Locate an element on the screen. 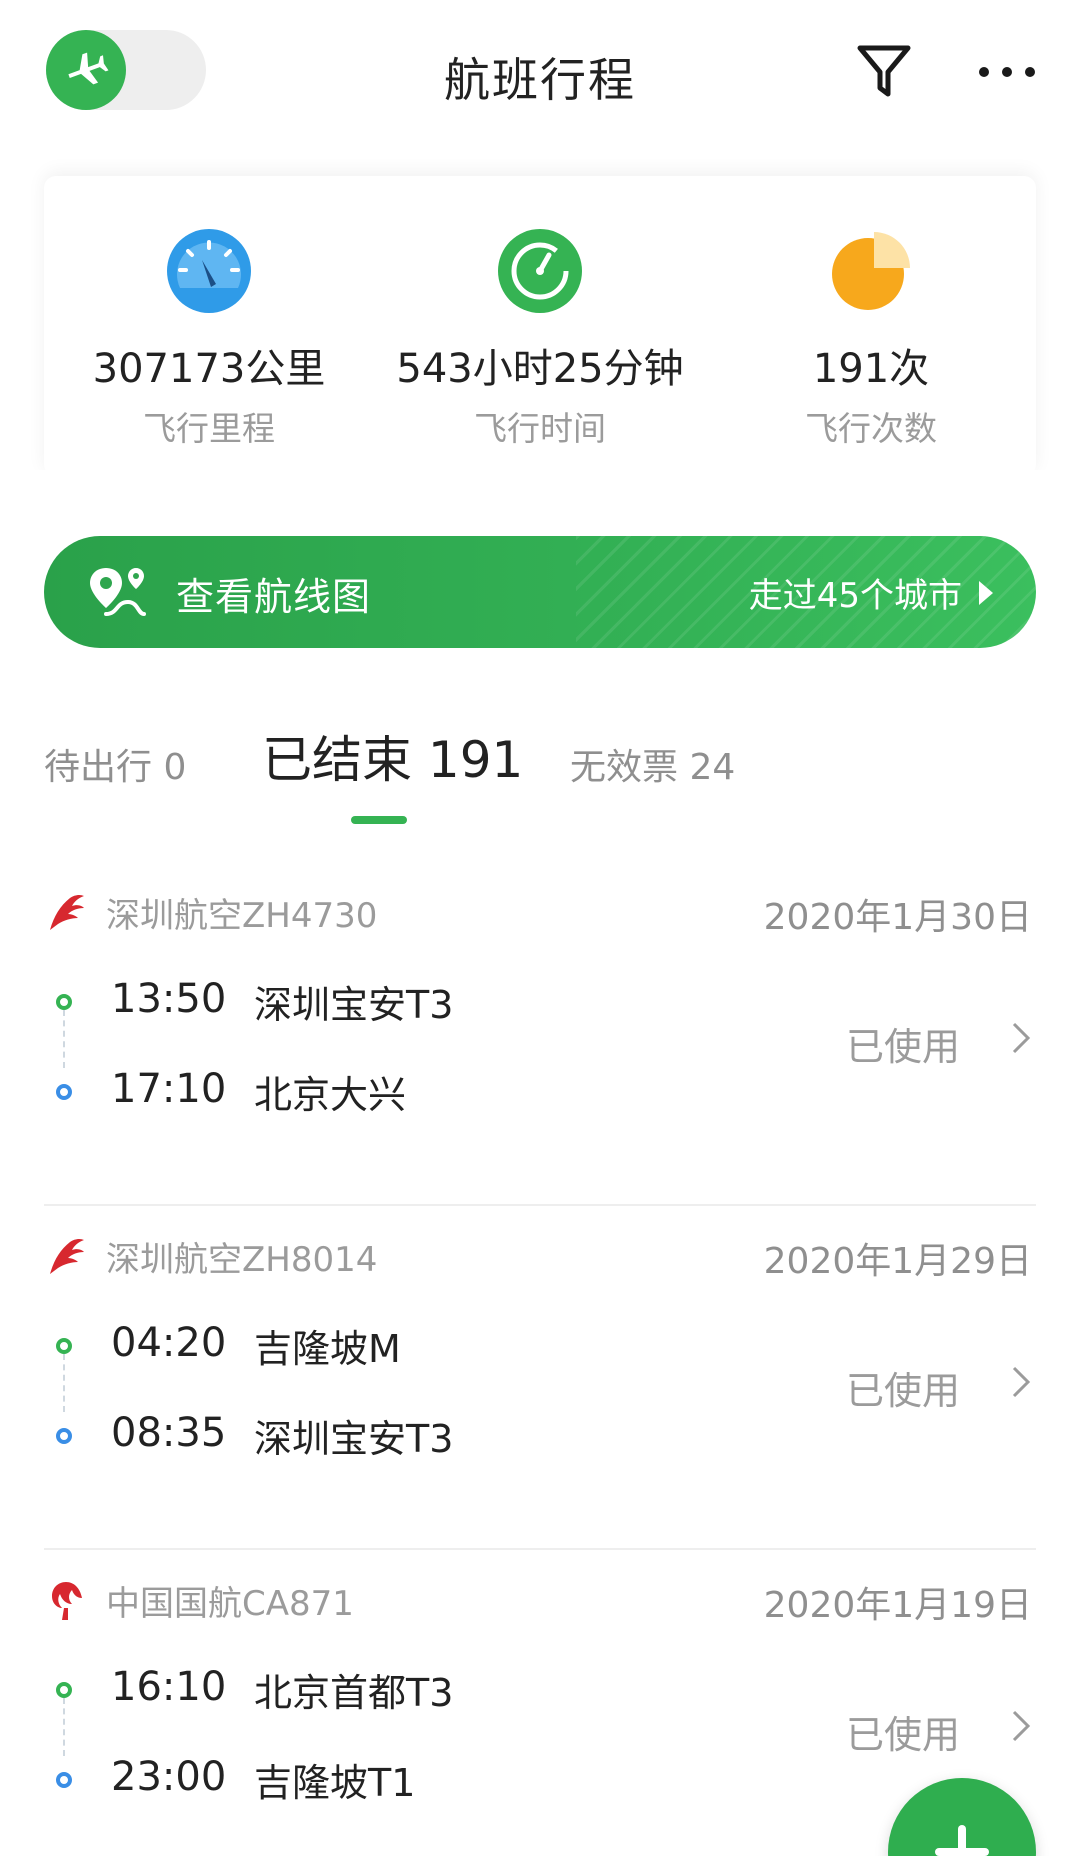 The image size is (1080, 1856). stat-value: 191次 is located at coordinates (871, 369).